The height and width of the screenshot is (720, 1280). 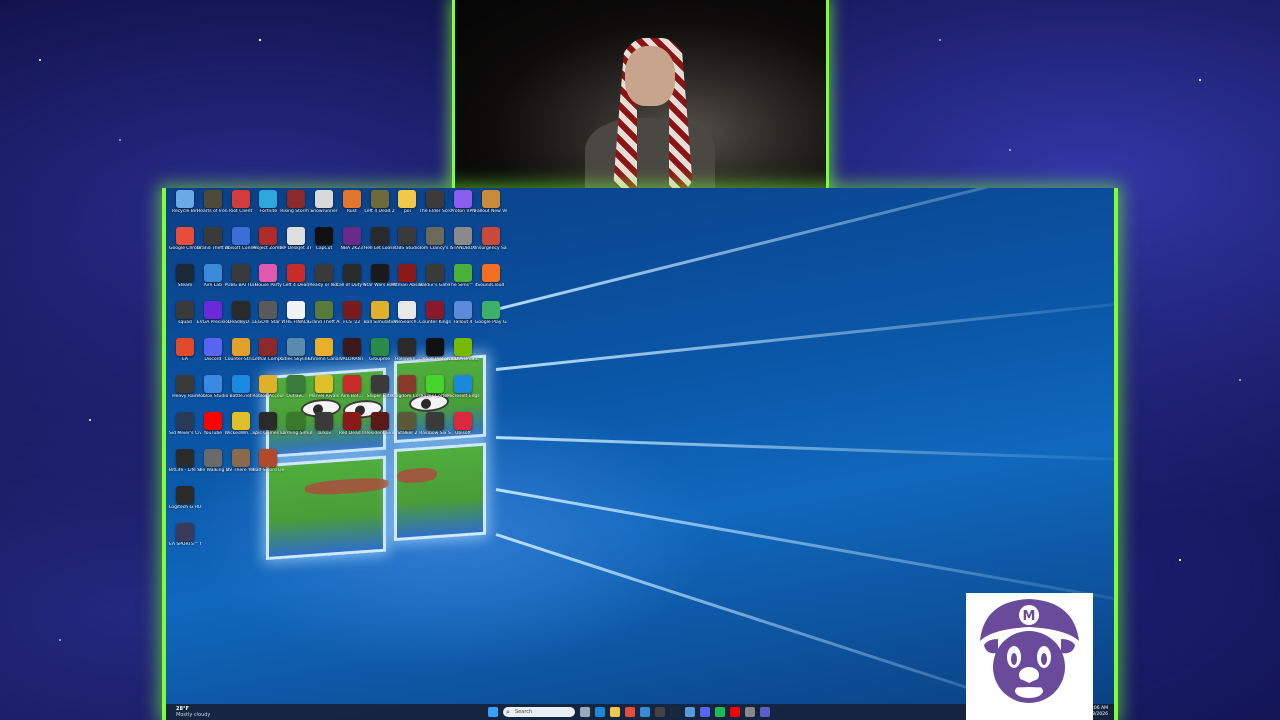 What do you see at coordinates (379, 244) in the screenshot?
I see `desktop-icon: Hell Let Loose` at bounding box center [379, 244].